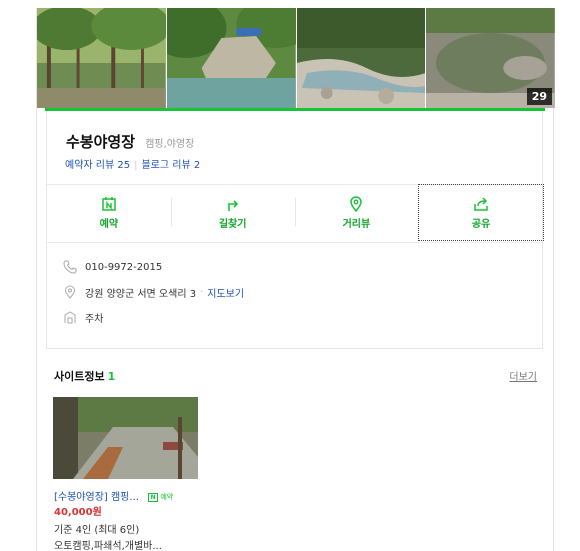 This screenshot has width=580, height=551. I want to click on phone-row: 010-9972-2015, so click(112, 267).